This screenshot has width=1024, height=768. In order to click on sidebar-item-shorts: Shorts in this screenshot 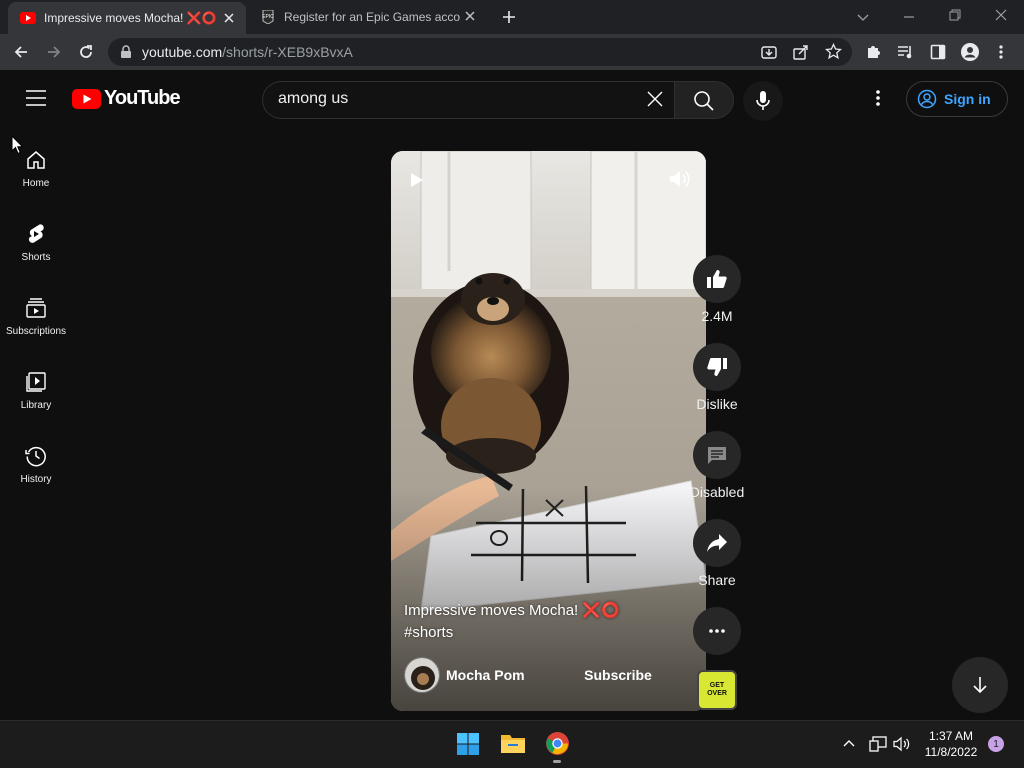, I will do `click(36, 259)`.